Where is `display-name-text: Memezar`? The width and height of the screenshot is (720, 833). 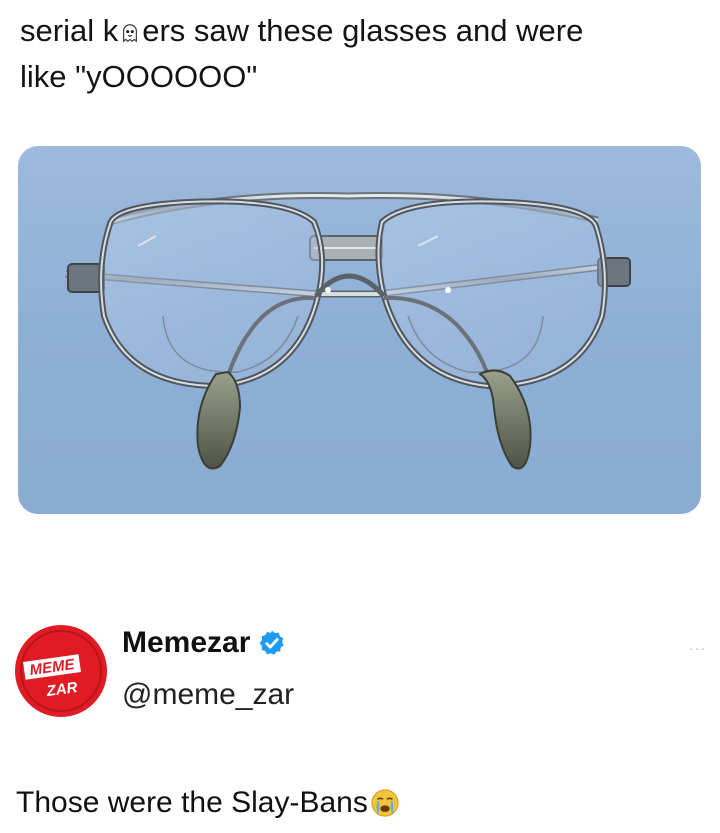 display-name-text: Memezar is located at coordinates (186, 643).